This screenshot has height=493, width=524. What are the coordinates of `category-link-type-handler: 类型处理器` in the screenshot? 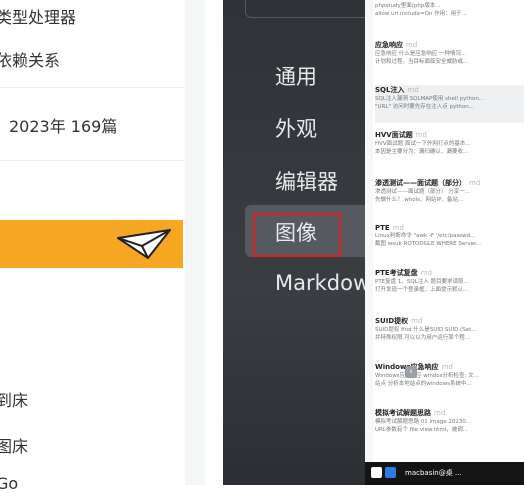 It's located at (38, 16).